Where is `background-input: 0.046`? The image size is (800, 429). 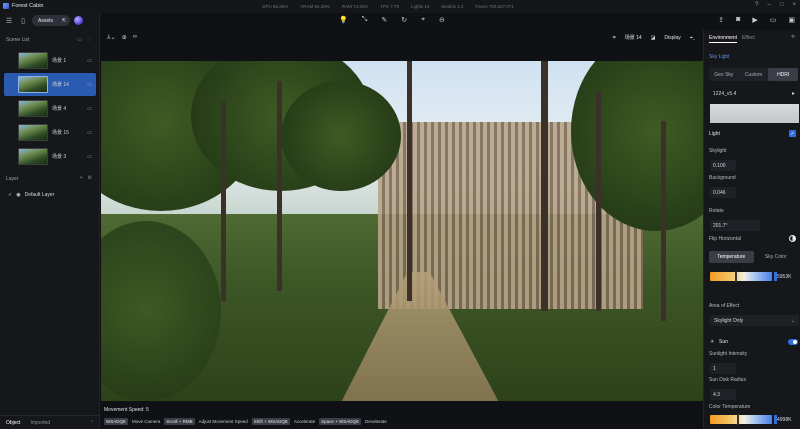
background-input: 0.046 is located at coordinates (723, 192).